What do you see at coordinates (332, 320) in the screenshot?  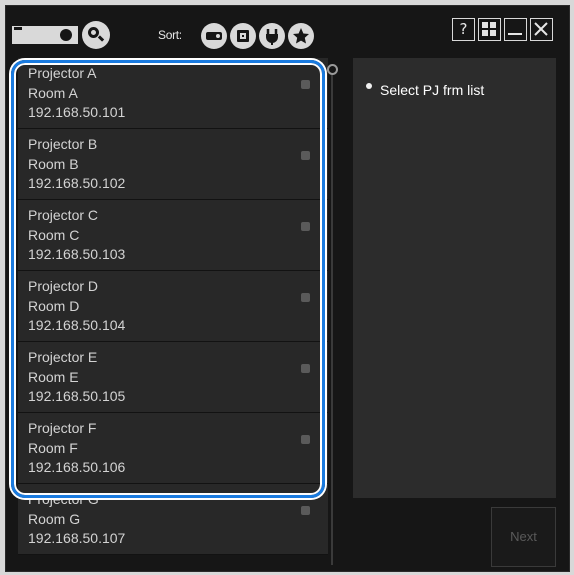 I see `scrollbar-track` at bounding box center [332, 320].